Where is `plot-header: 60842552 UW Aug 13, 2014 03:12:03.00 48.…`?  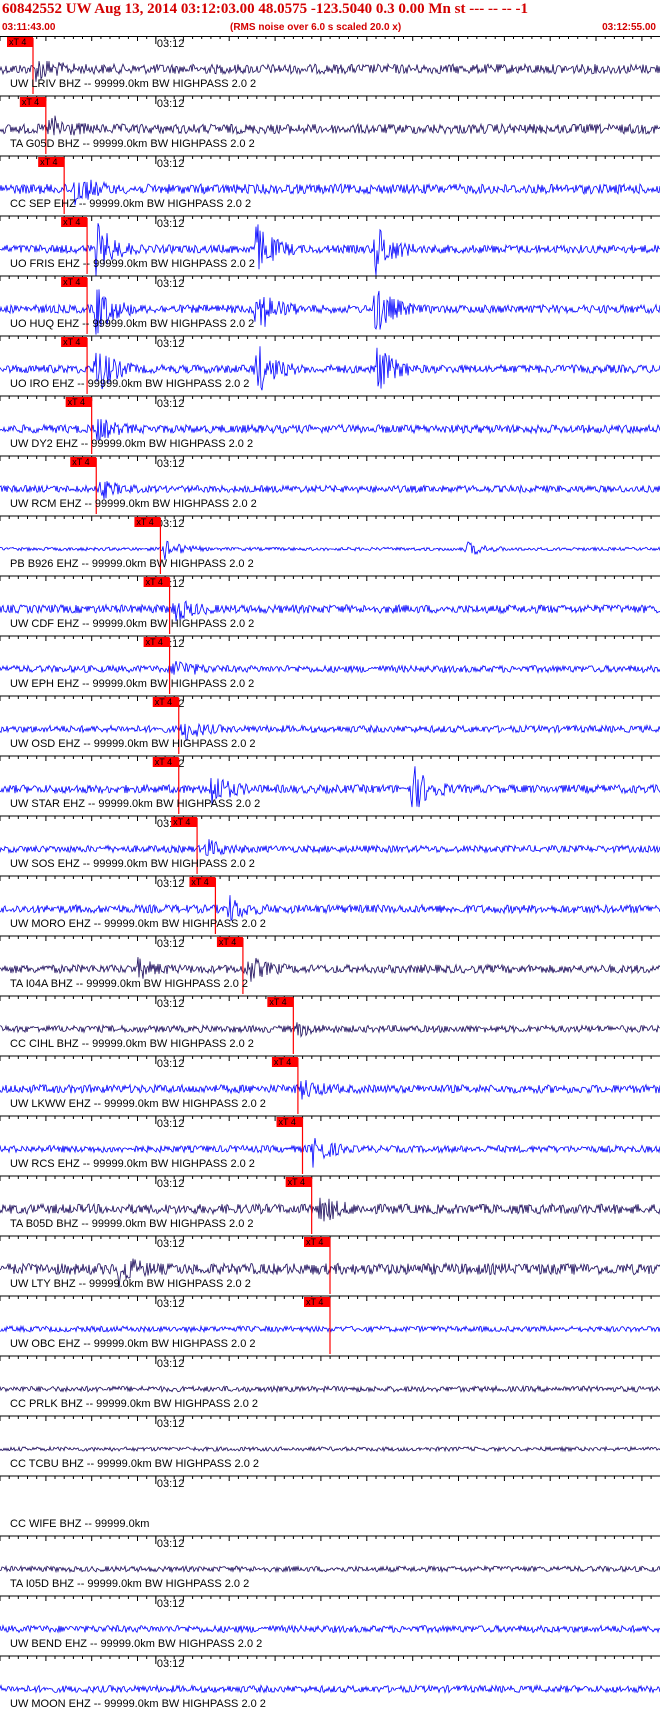 plot-header: 60842552 UW Aug 13, 2014 03:12:03.00 48.… is located at coordinates (330, 18).